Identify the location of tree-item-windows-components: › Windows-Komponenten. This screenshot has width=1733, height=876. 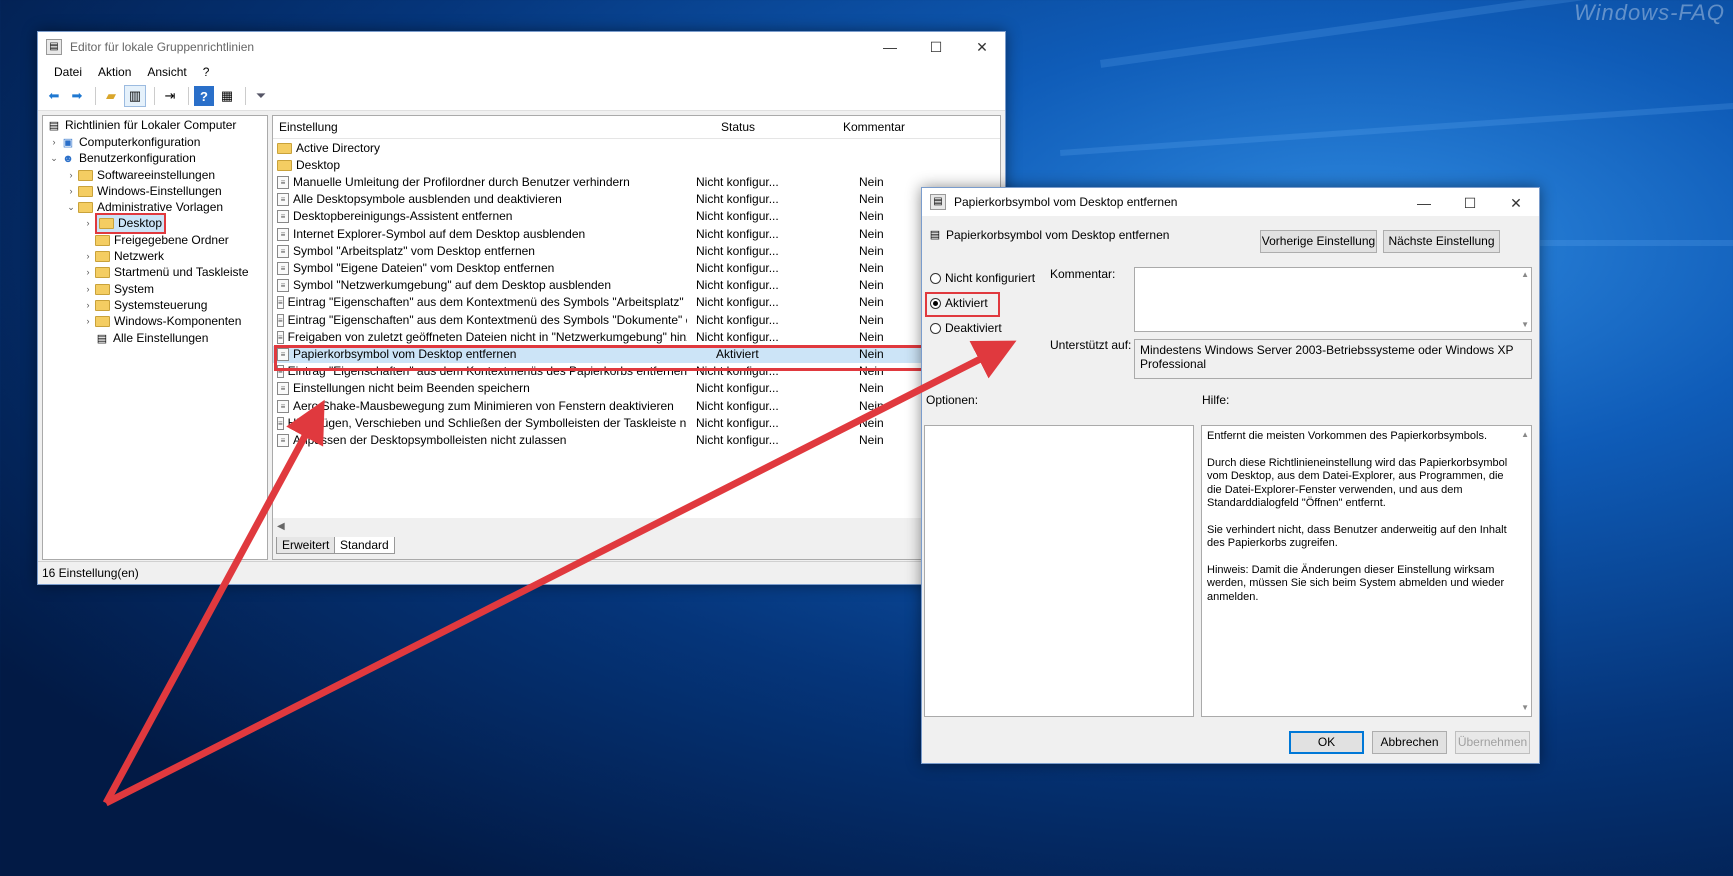
(161, 321).